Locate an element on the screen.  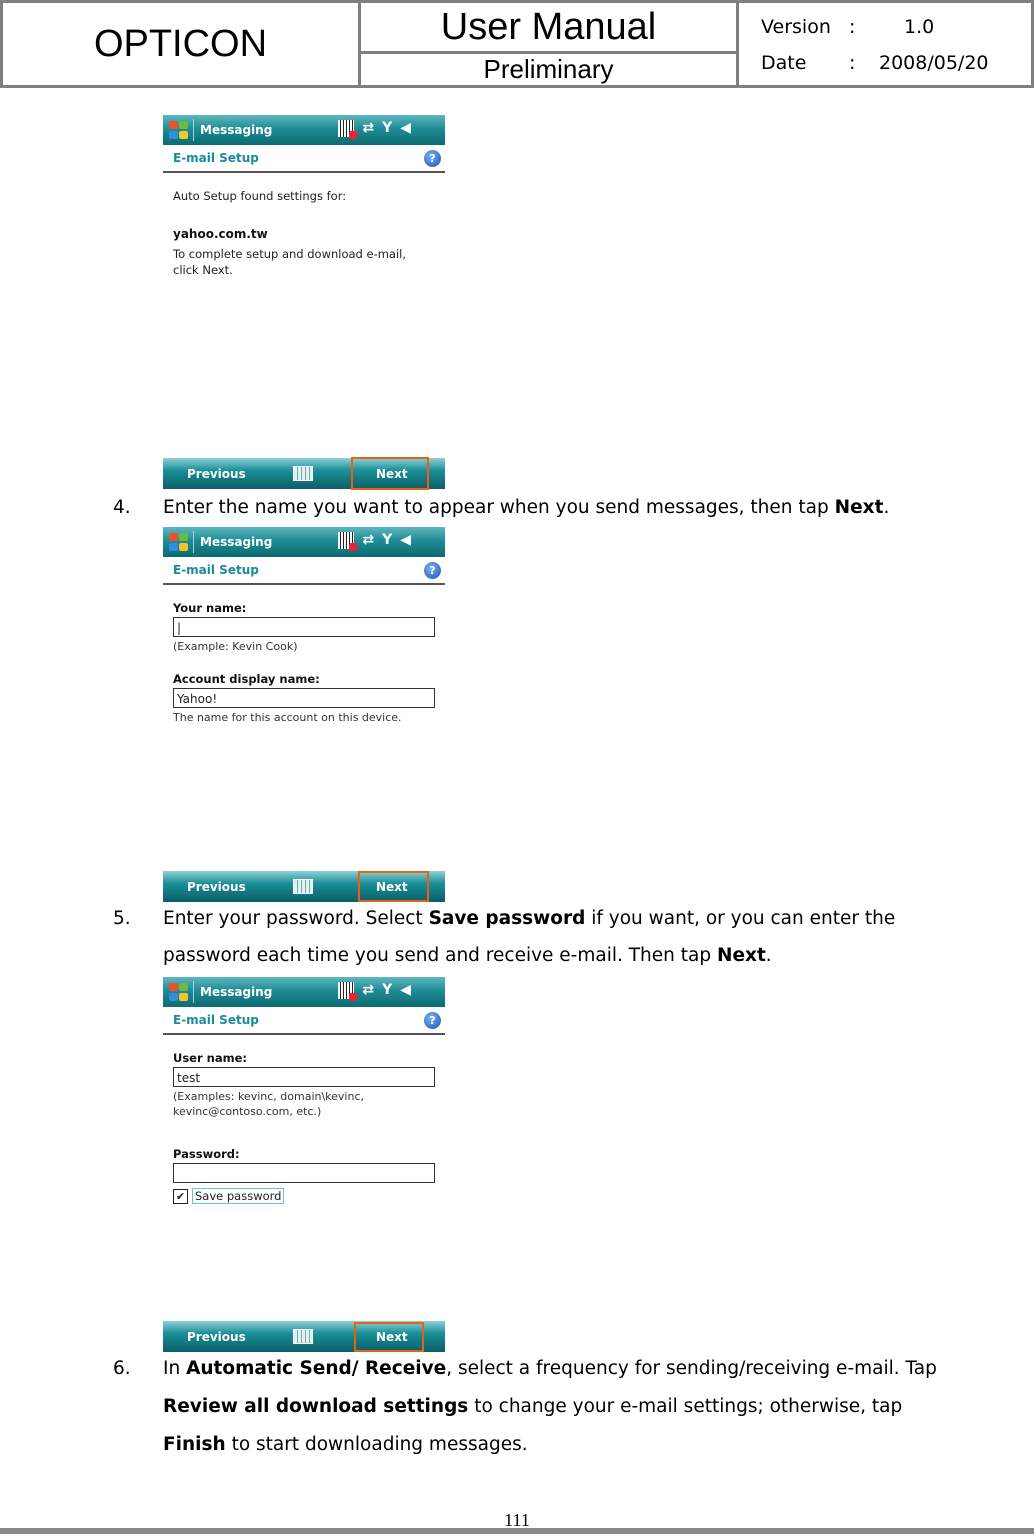
display-name-label: Account display name: is located at coordinates (246, 679).